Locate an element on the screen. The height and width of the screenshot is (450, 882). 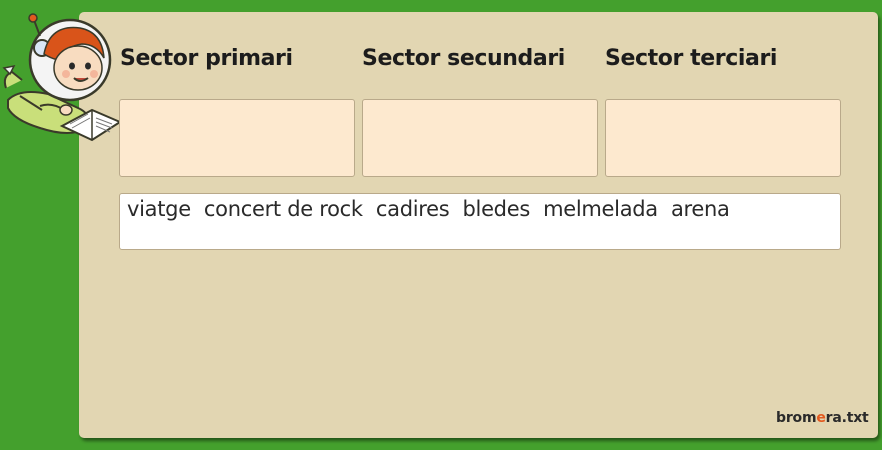
word-chip: concert de rock is located at coordinates (283, 209).